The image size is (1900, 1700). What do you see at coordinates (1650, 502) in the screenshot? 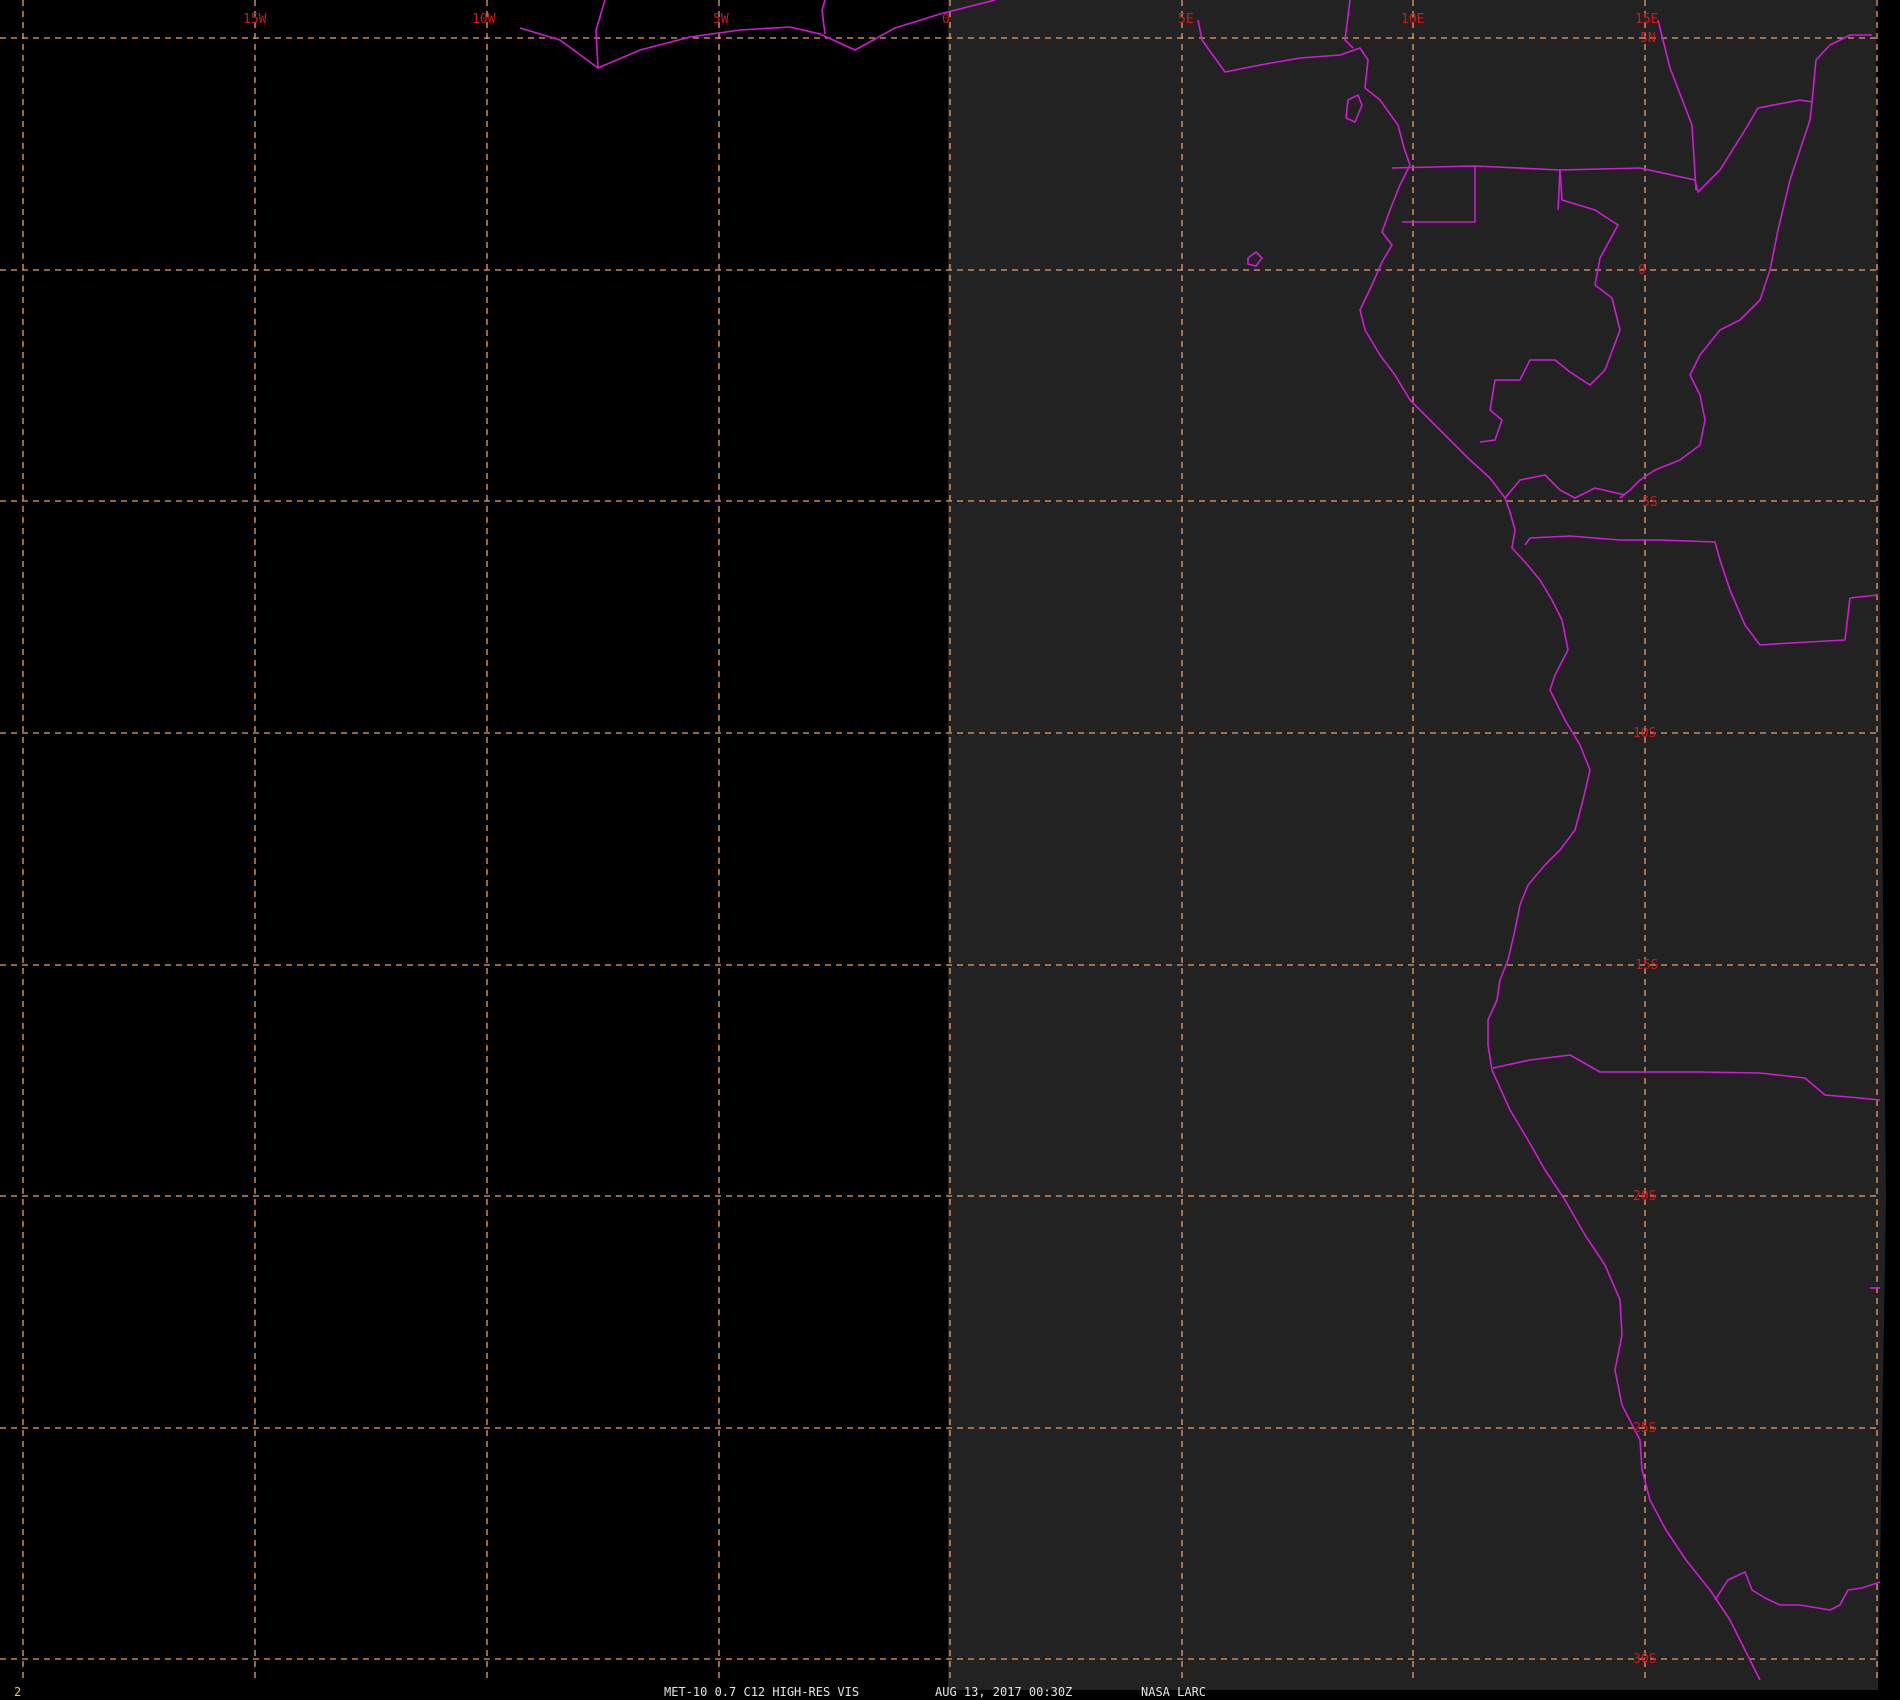
I see `lat-label-5s: 5S` at bounding box center [1650, 502].